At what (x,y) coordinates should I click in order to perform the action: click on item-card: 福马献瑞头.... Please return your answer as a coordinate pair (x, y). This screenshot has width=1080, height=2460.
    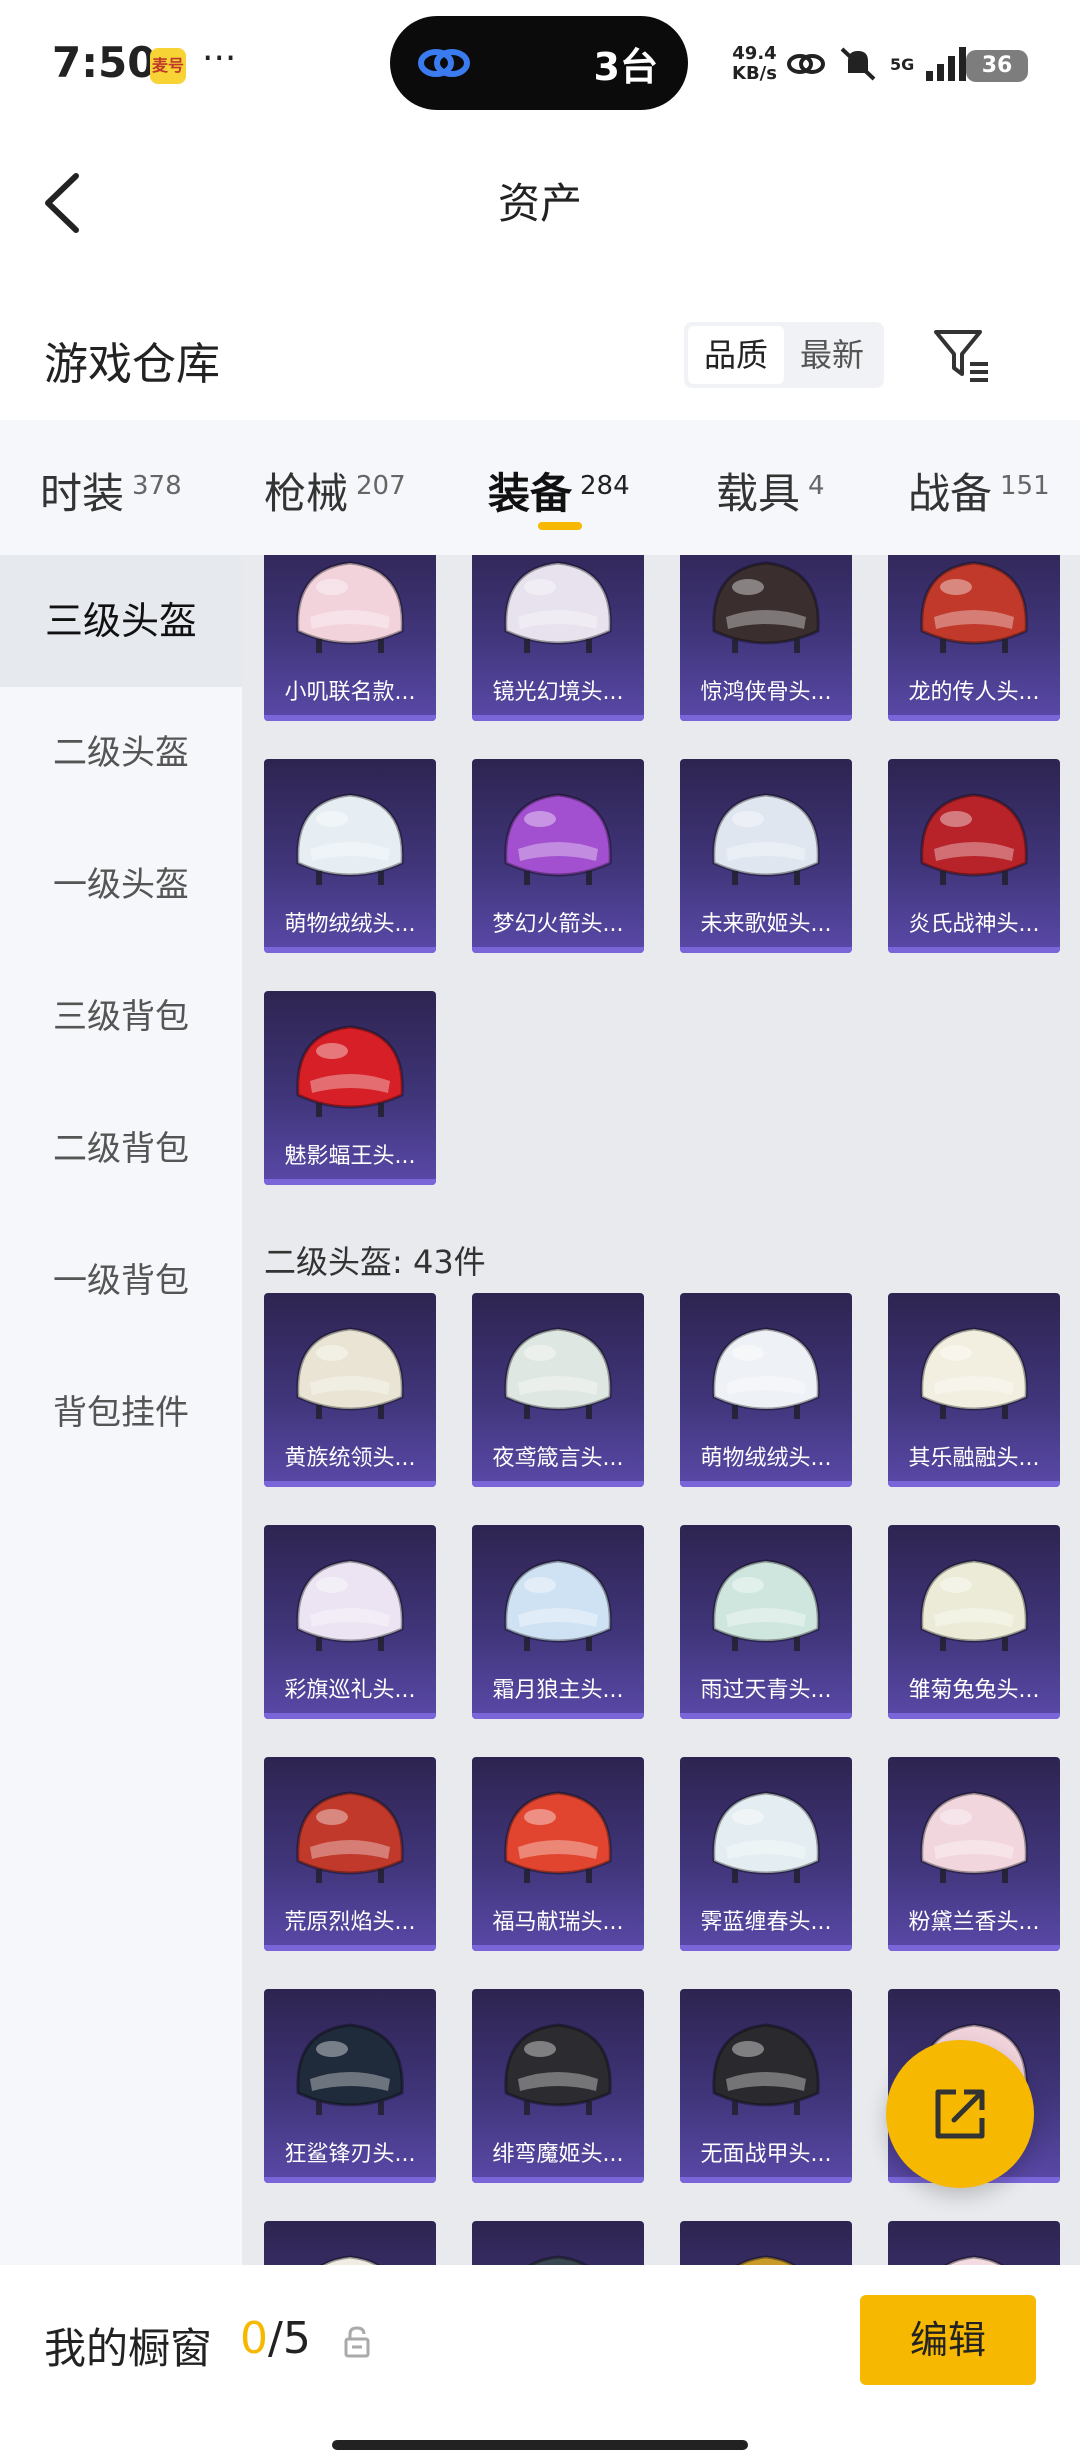
    Looking at the image, I should click on (558, 1854).